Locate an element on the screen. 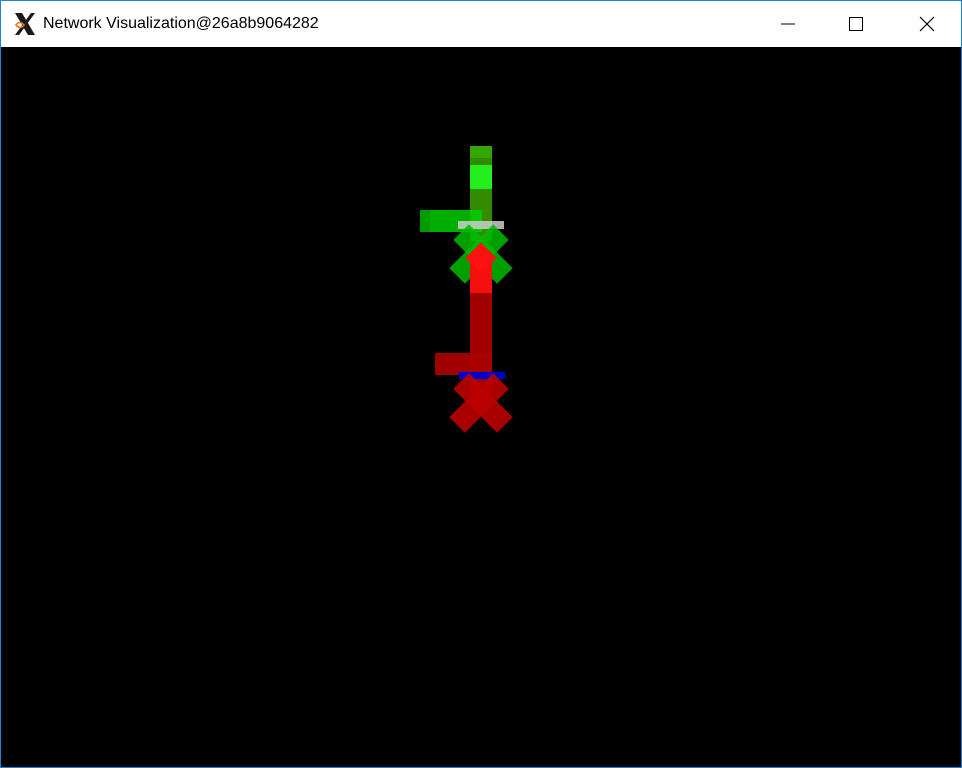 This screenshot has height=768, width=962. minimize-button is located at coordinates (788, 24).